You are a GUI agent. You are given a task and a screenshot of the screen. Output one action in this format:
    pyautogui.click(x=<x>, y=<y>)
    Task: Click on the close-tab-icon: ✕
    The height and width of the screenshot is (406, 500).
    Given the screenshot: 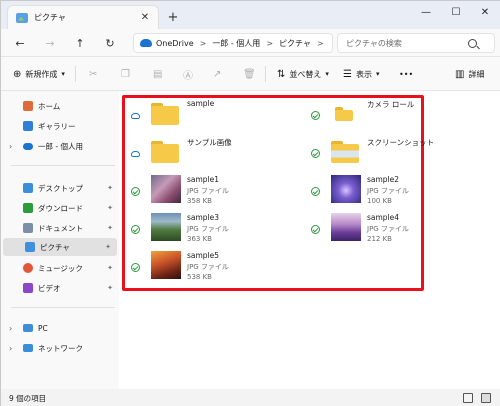 What is the action you would take?
    pyautogui.click(x=145, y=18)
    